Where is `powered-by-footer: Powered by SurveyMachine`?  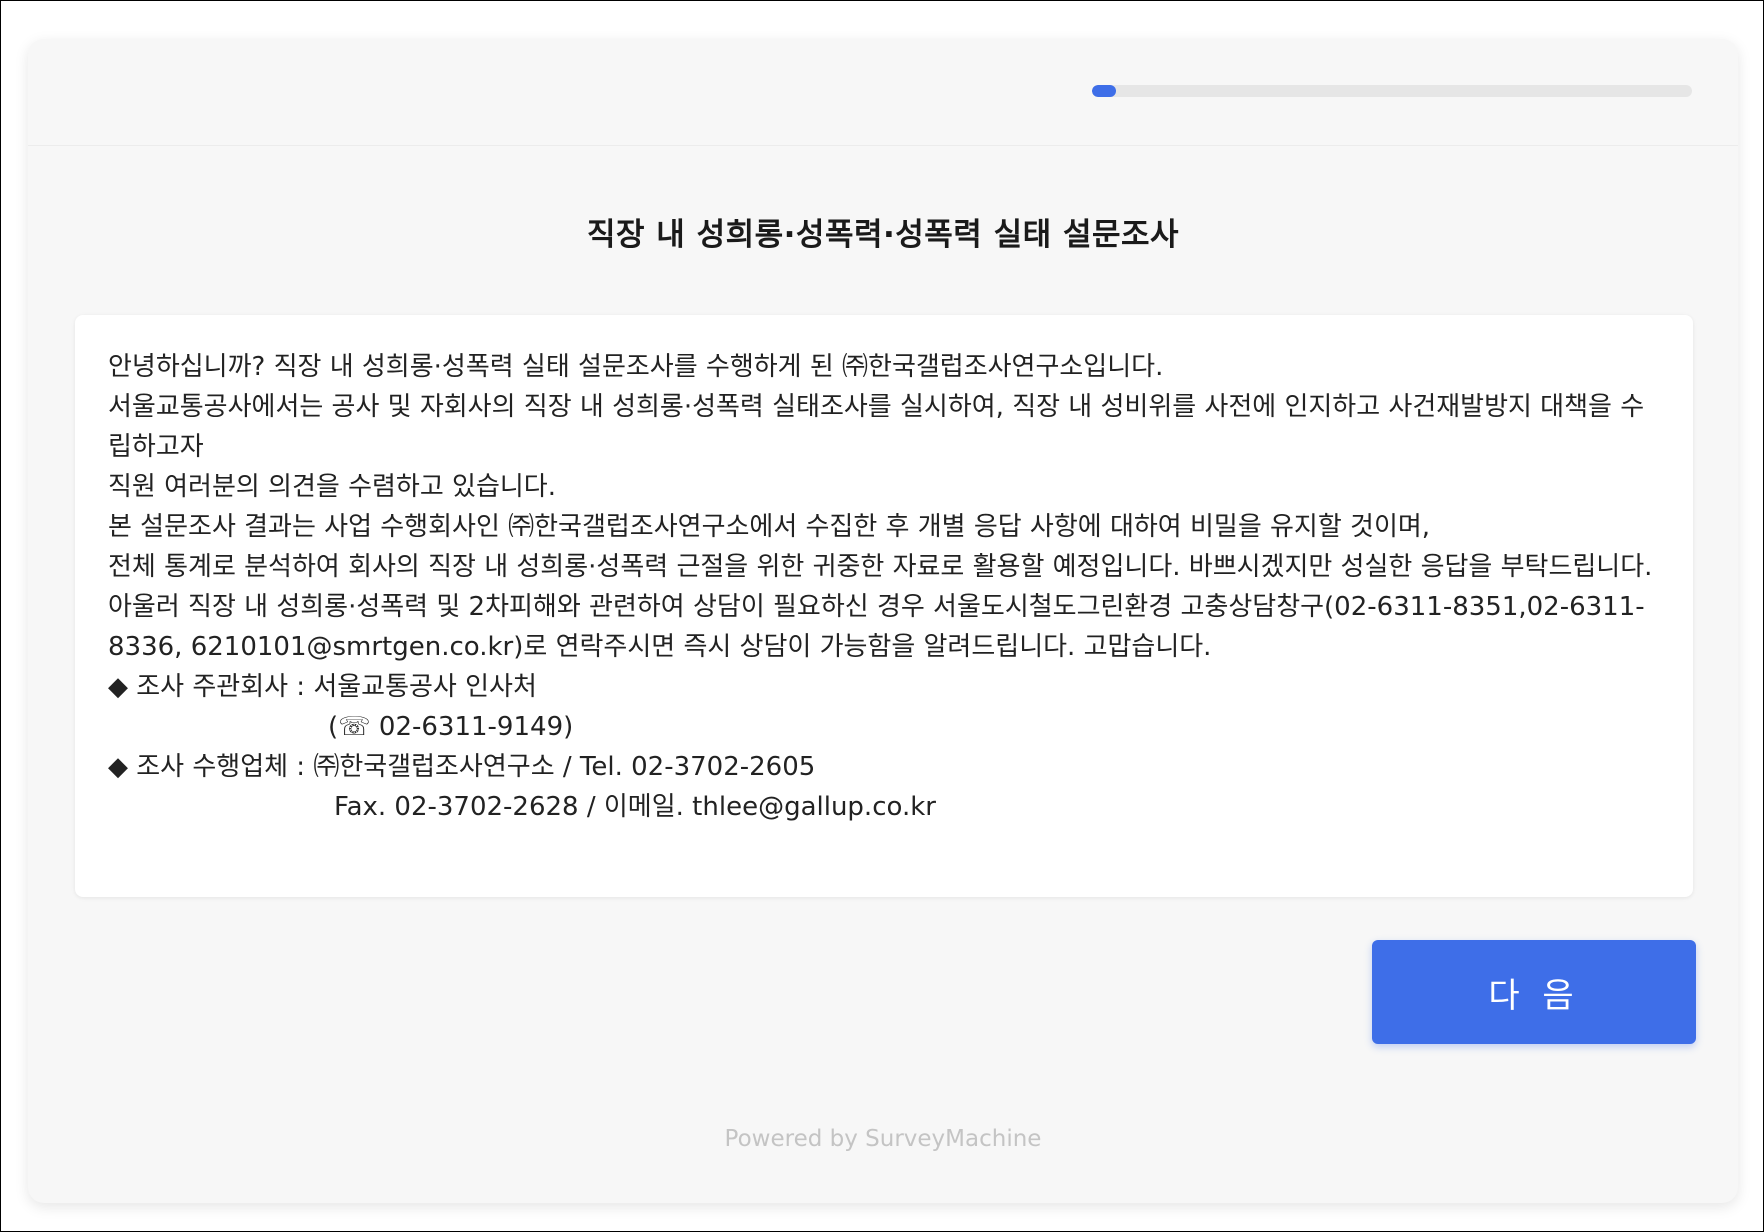 powered-by-footer: Powered by SurveyMachine is located at coordinates (883, 1139).